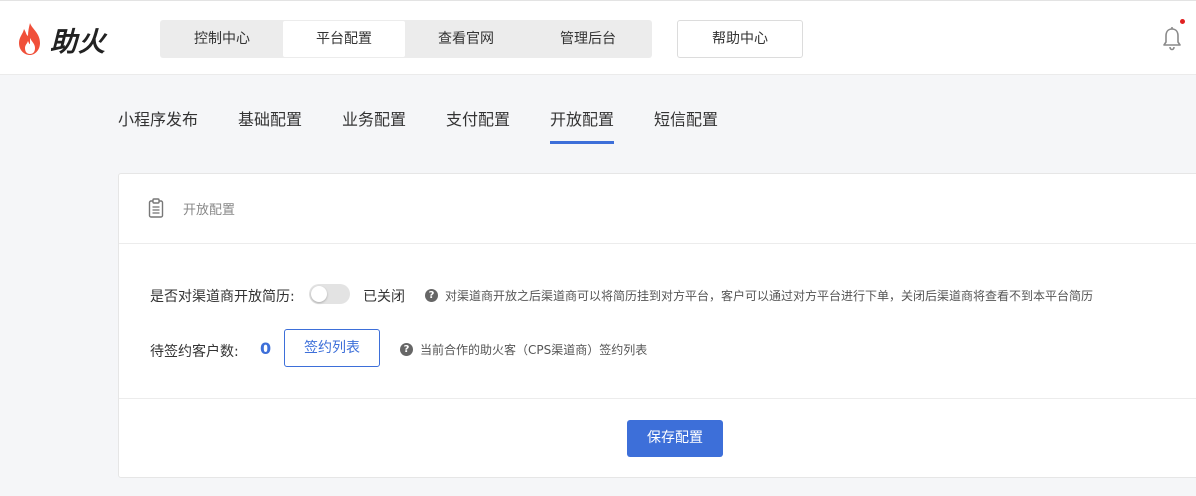 The height and width of the screenshot is (496, 1196). I want to click on toggle-status-text: 已关闭, so click(384, 297).